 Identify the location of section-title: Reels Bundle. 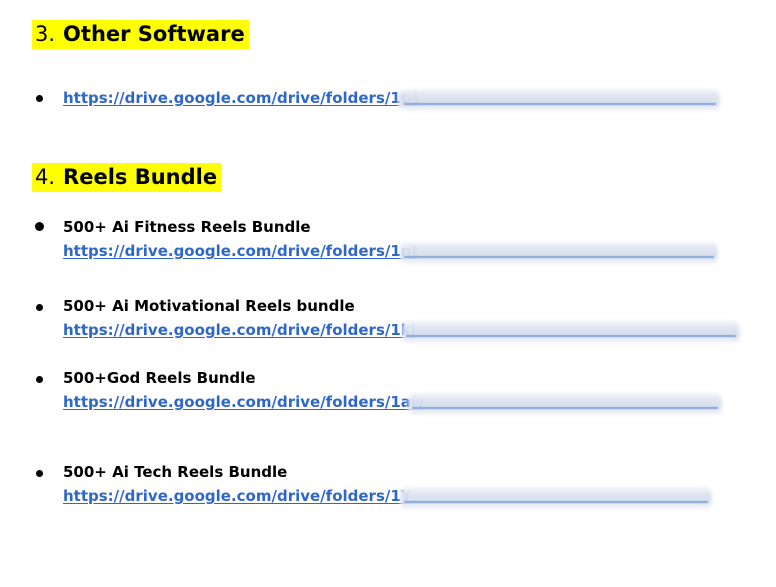
(140, 177).